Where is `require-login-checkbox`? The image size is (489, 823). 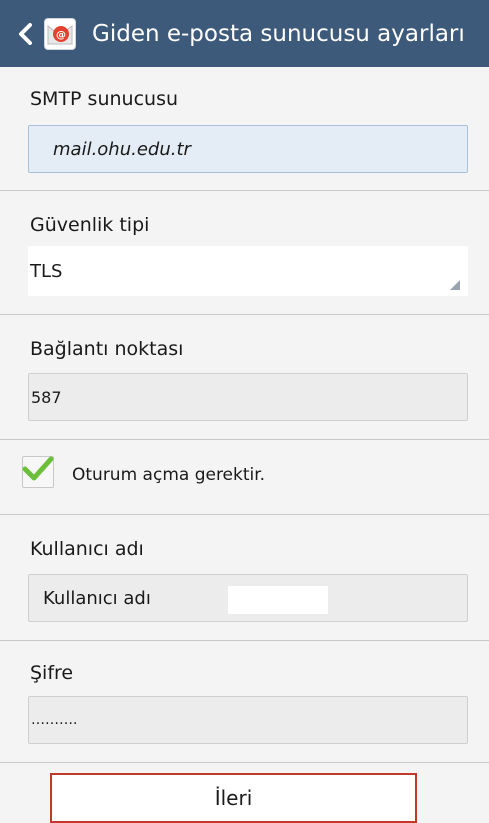 require-login-checkbox is located at coordinates (38, 472).